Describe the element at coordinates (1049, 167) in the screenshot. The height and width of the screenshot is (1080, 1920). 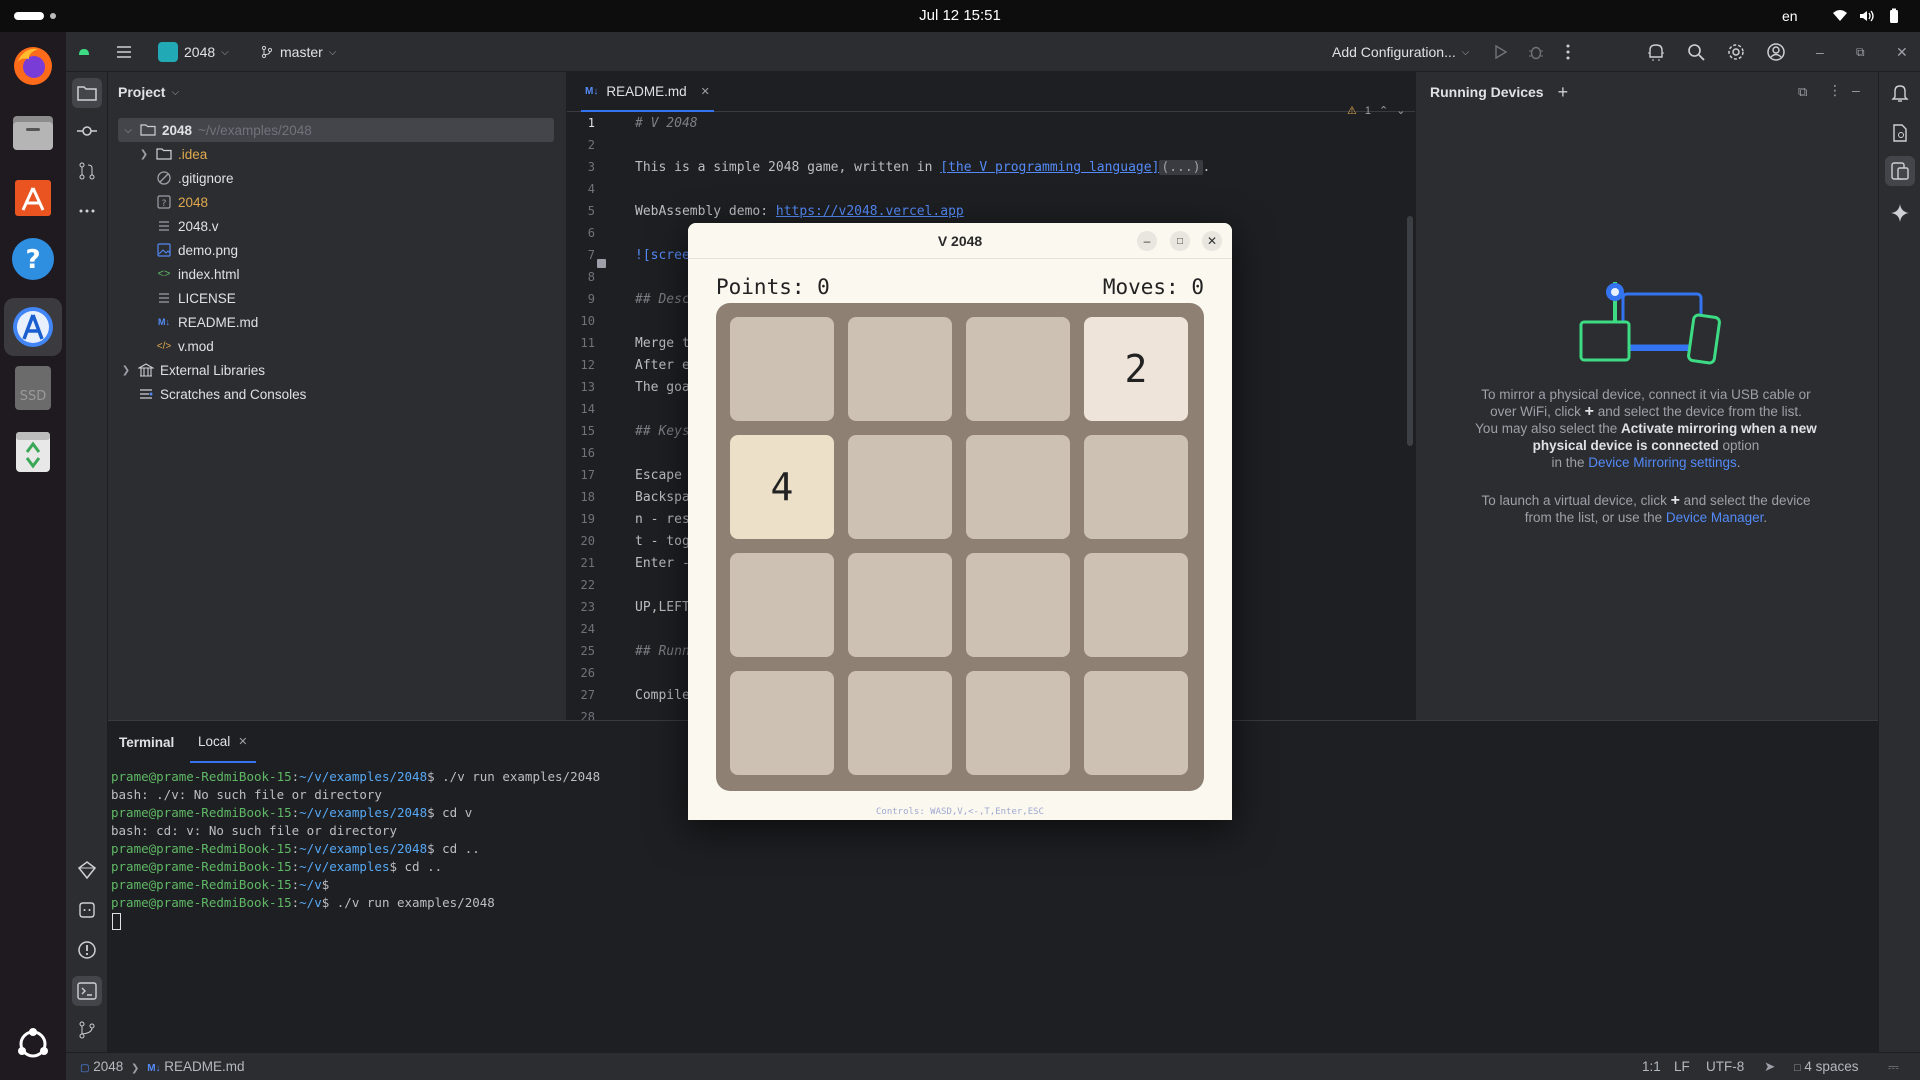
I see `code-link: [the V programming language]` at that location.